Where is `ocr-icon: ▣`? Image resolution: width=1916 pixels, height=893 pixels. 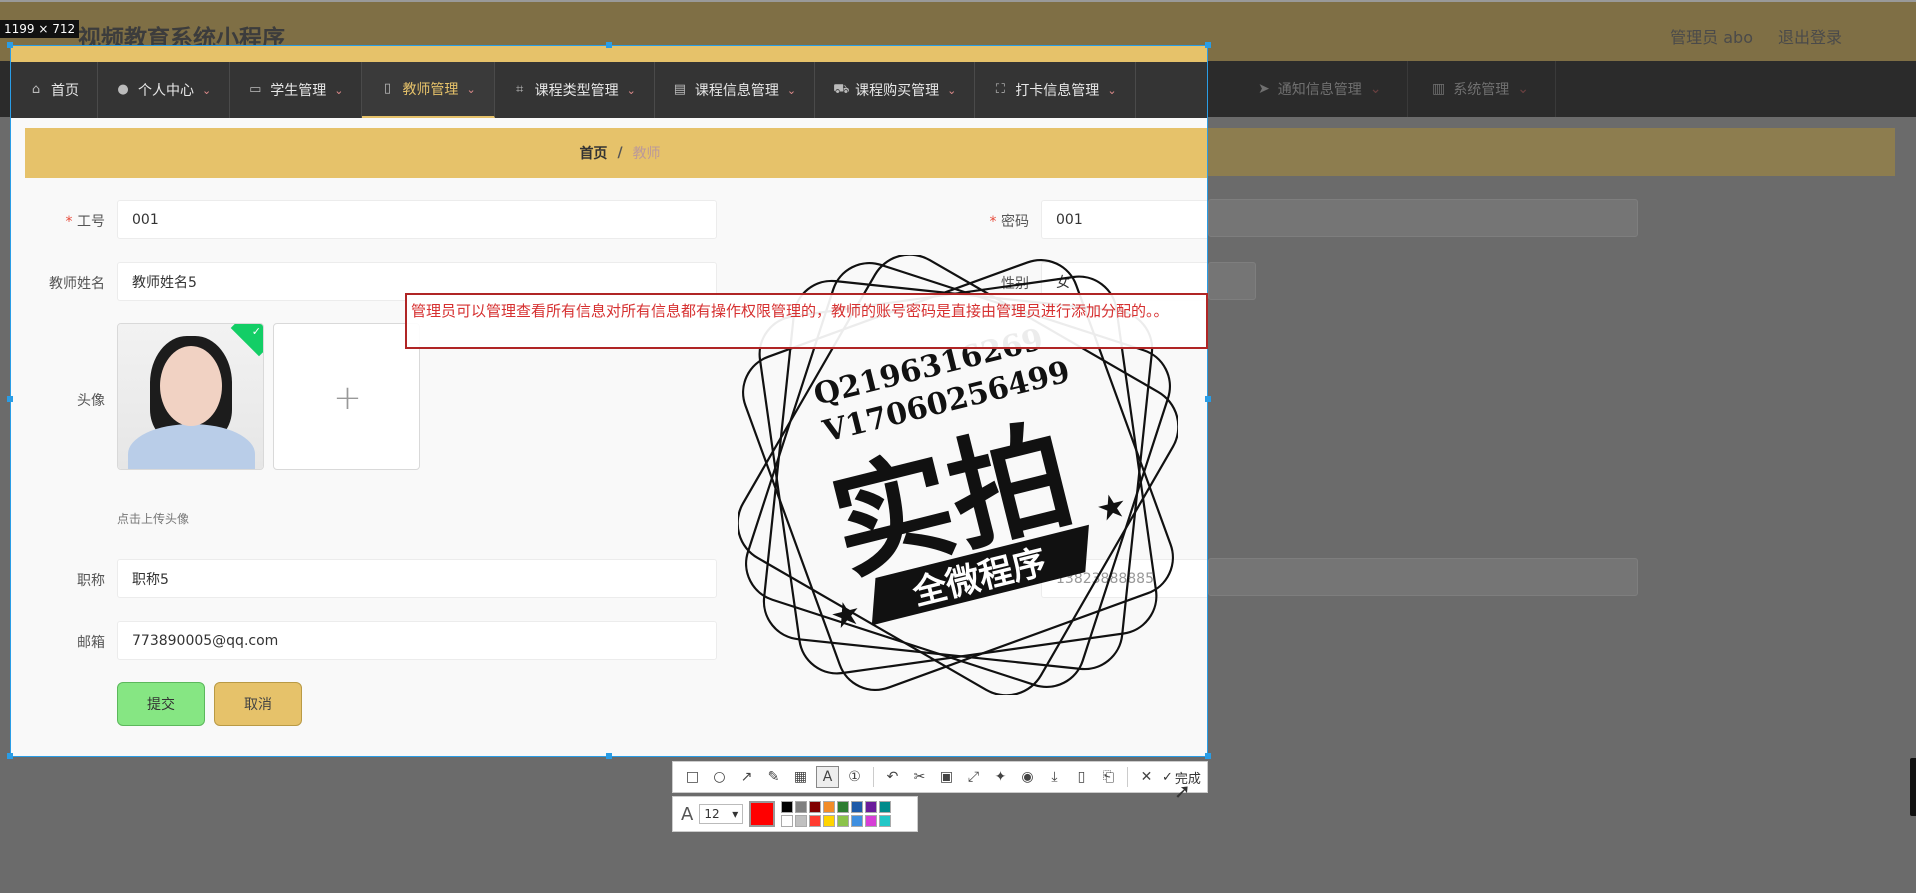
ocr-icon: ▣ is located at coordinates (946, 777).